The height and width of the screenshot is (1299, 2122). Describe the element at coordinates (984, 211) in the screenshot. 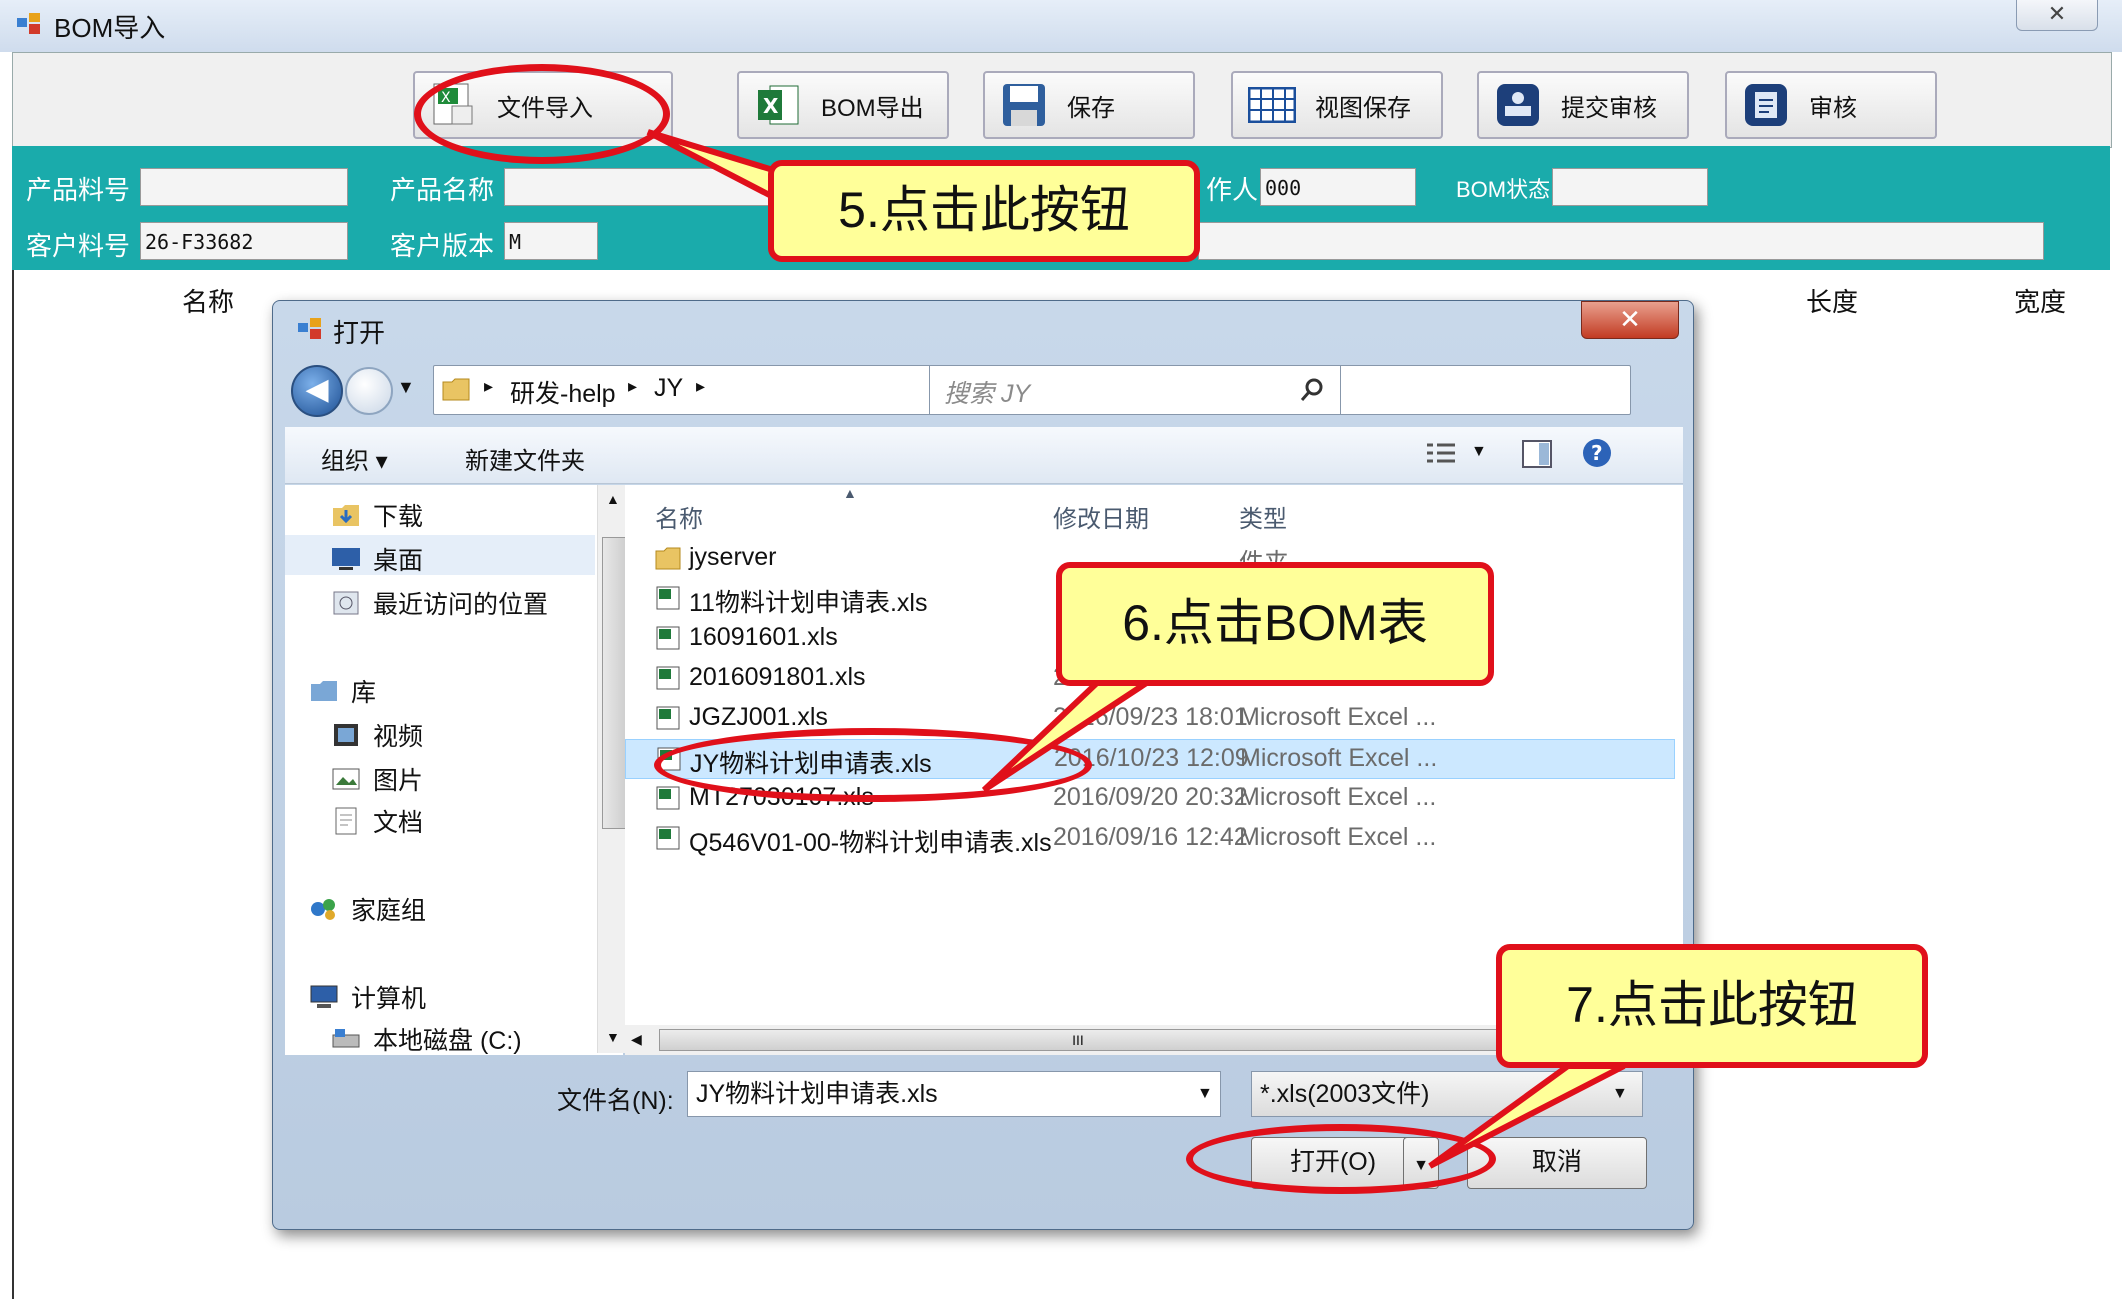

I see `callout-step5: 5.点击此按钮` at that location.